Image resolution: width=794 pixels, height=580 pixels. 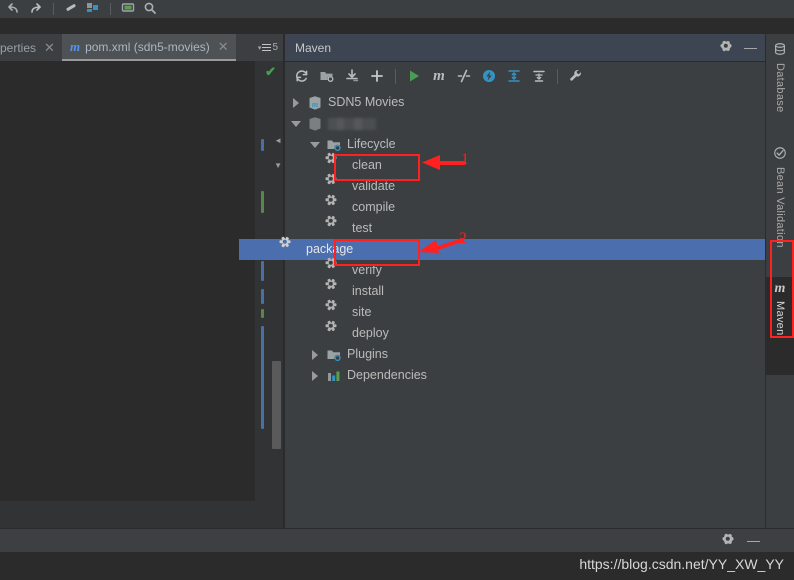 I want to click on tree-row-label: Lifecycle, so click(x=371, y=144).